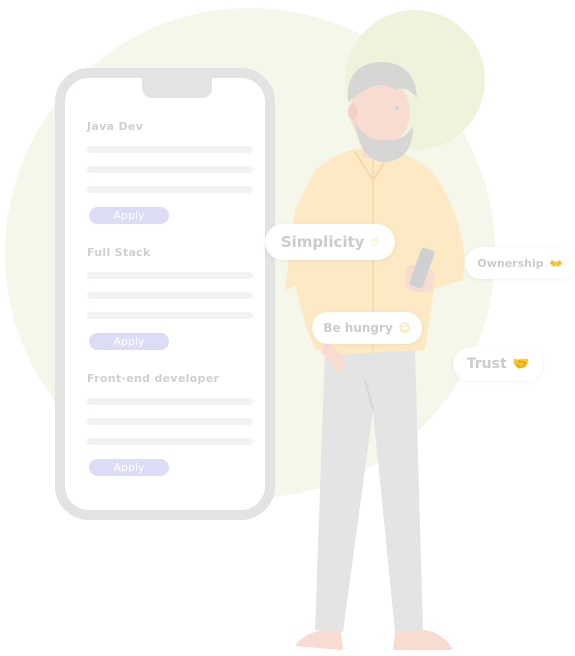  I want to click on value-label: Trust, so click(486, 364).